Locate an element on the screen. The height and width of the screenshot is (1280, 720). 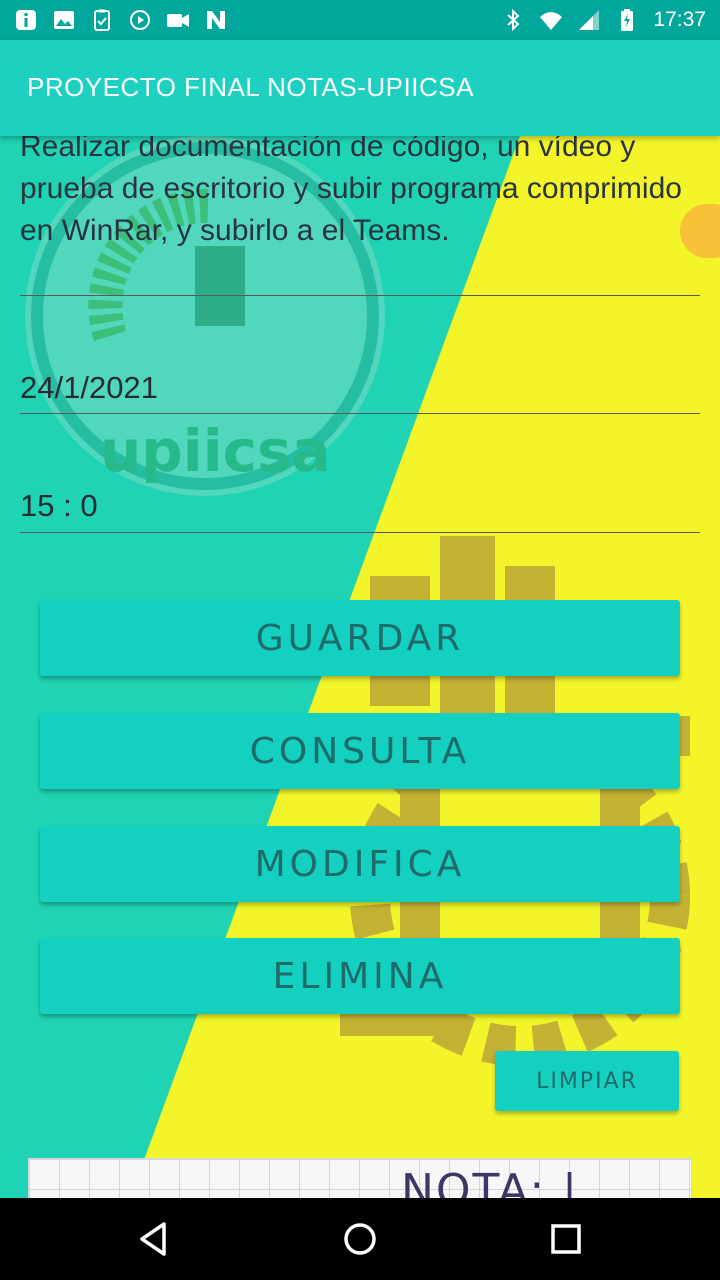
time-underline is located at coordinates (360, 532).